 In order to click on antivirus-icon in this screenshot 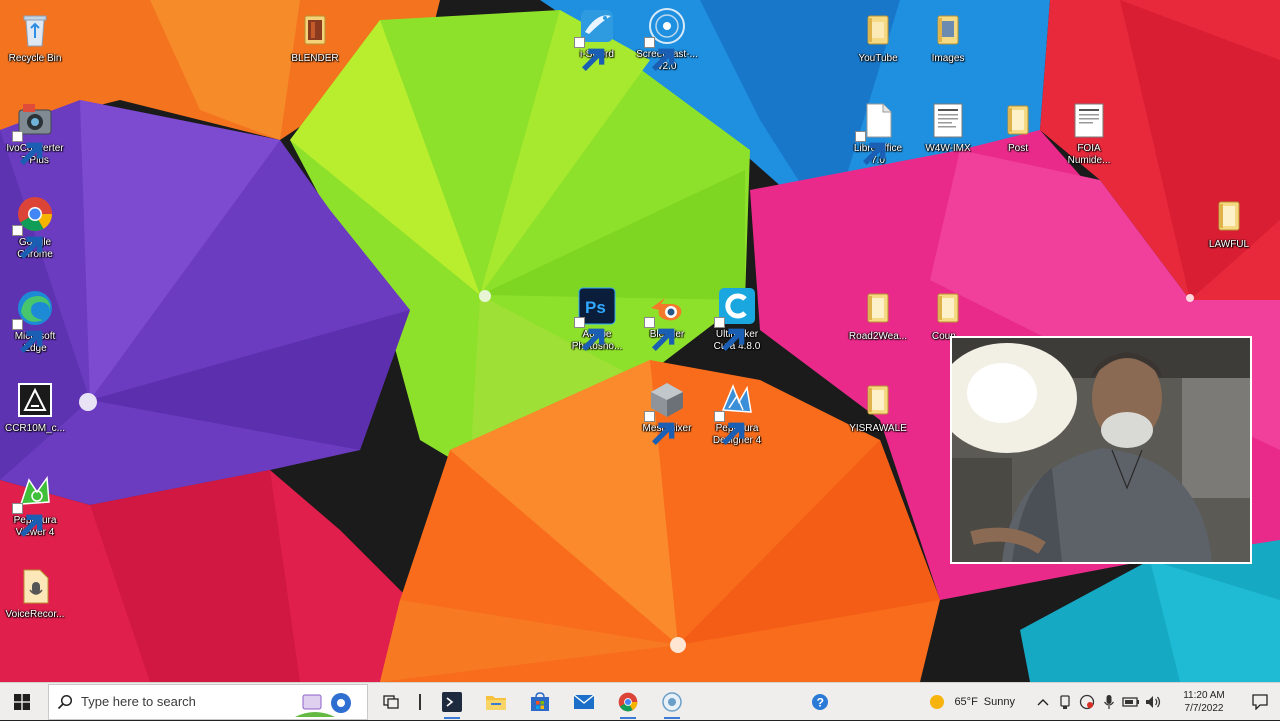, I will do `click(1087, 701)`.